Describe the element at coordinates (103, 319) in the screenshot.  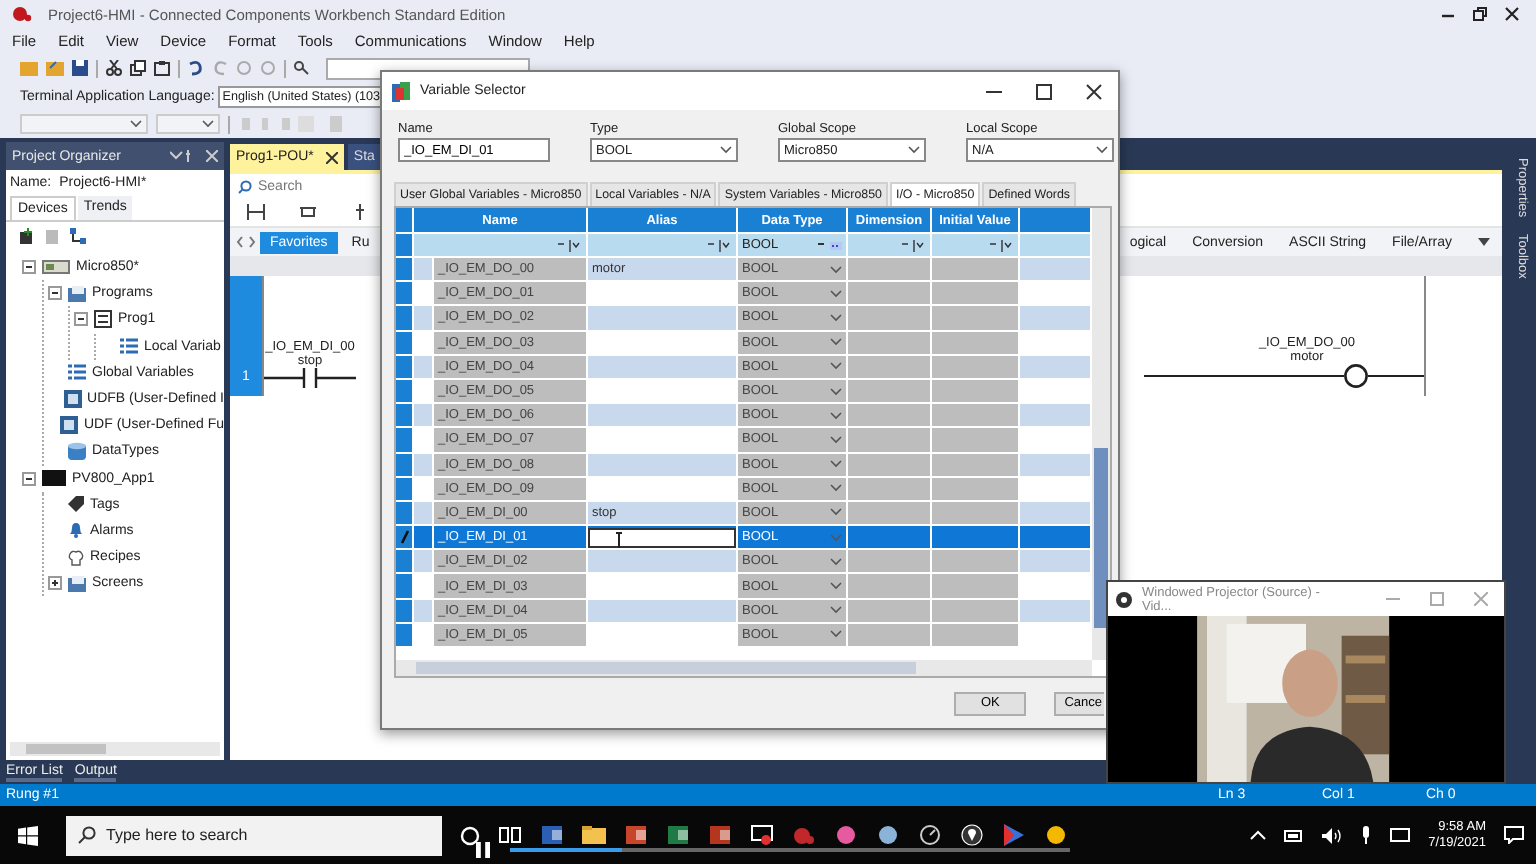
I see `program-icon` at that location.